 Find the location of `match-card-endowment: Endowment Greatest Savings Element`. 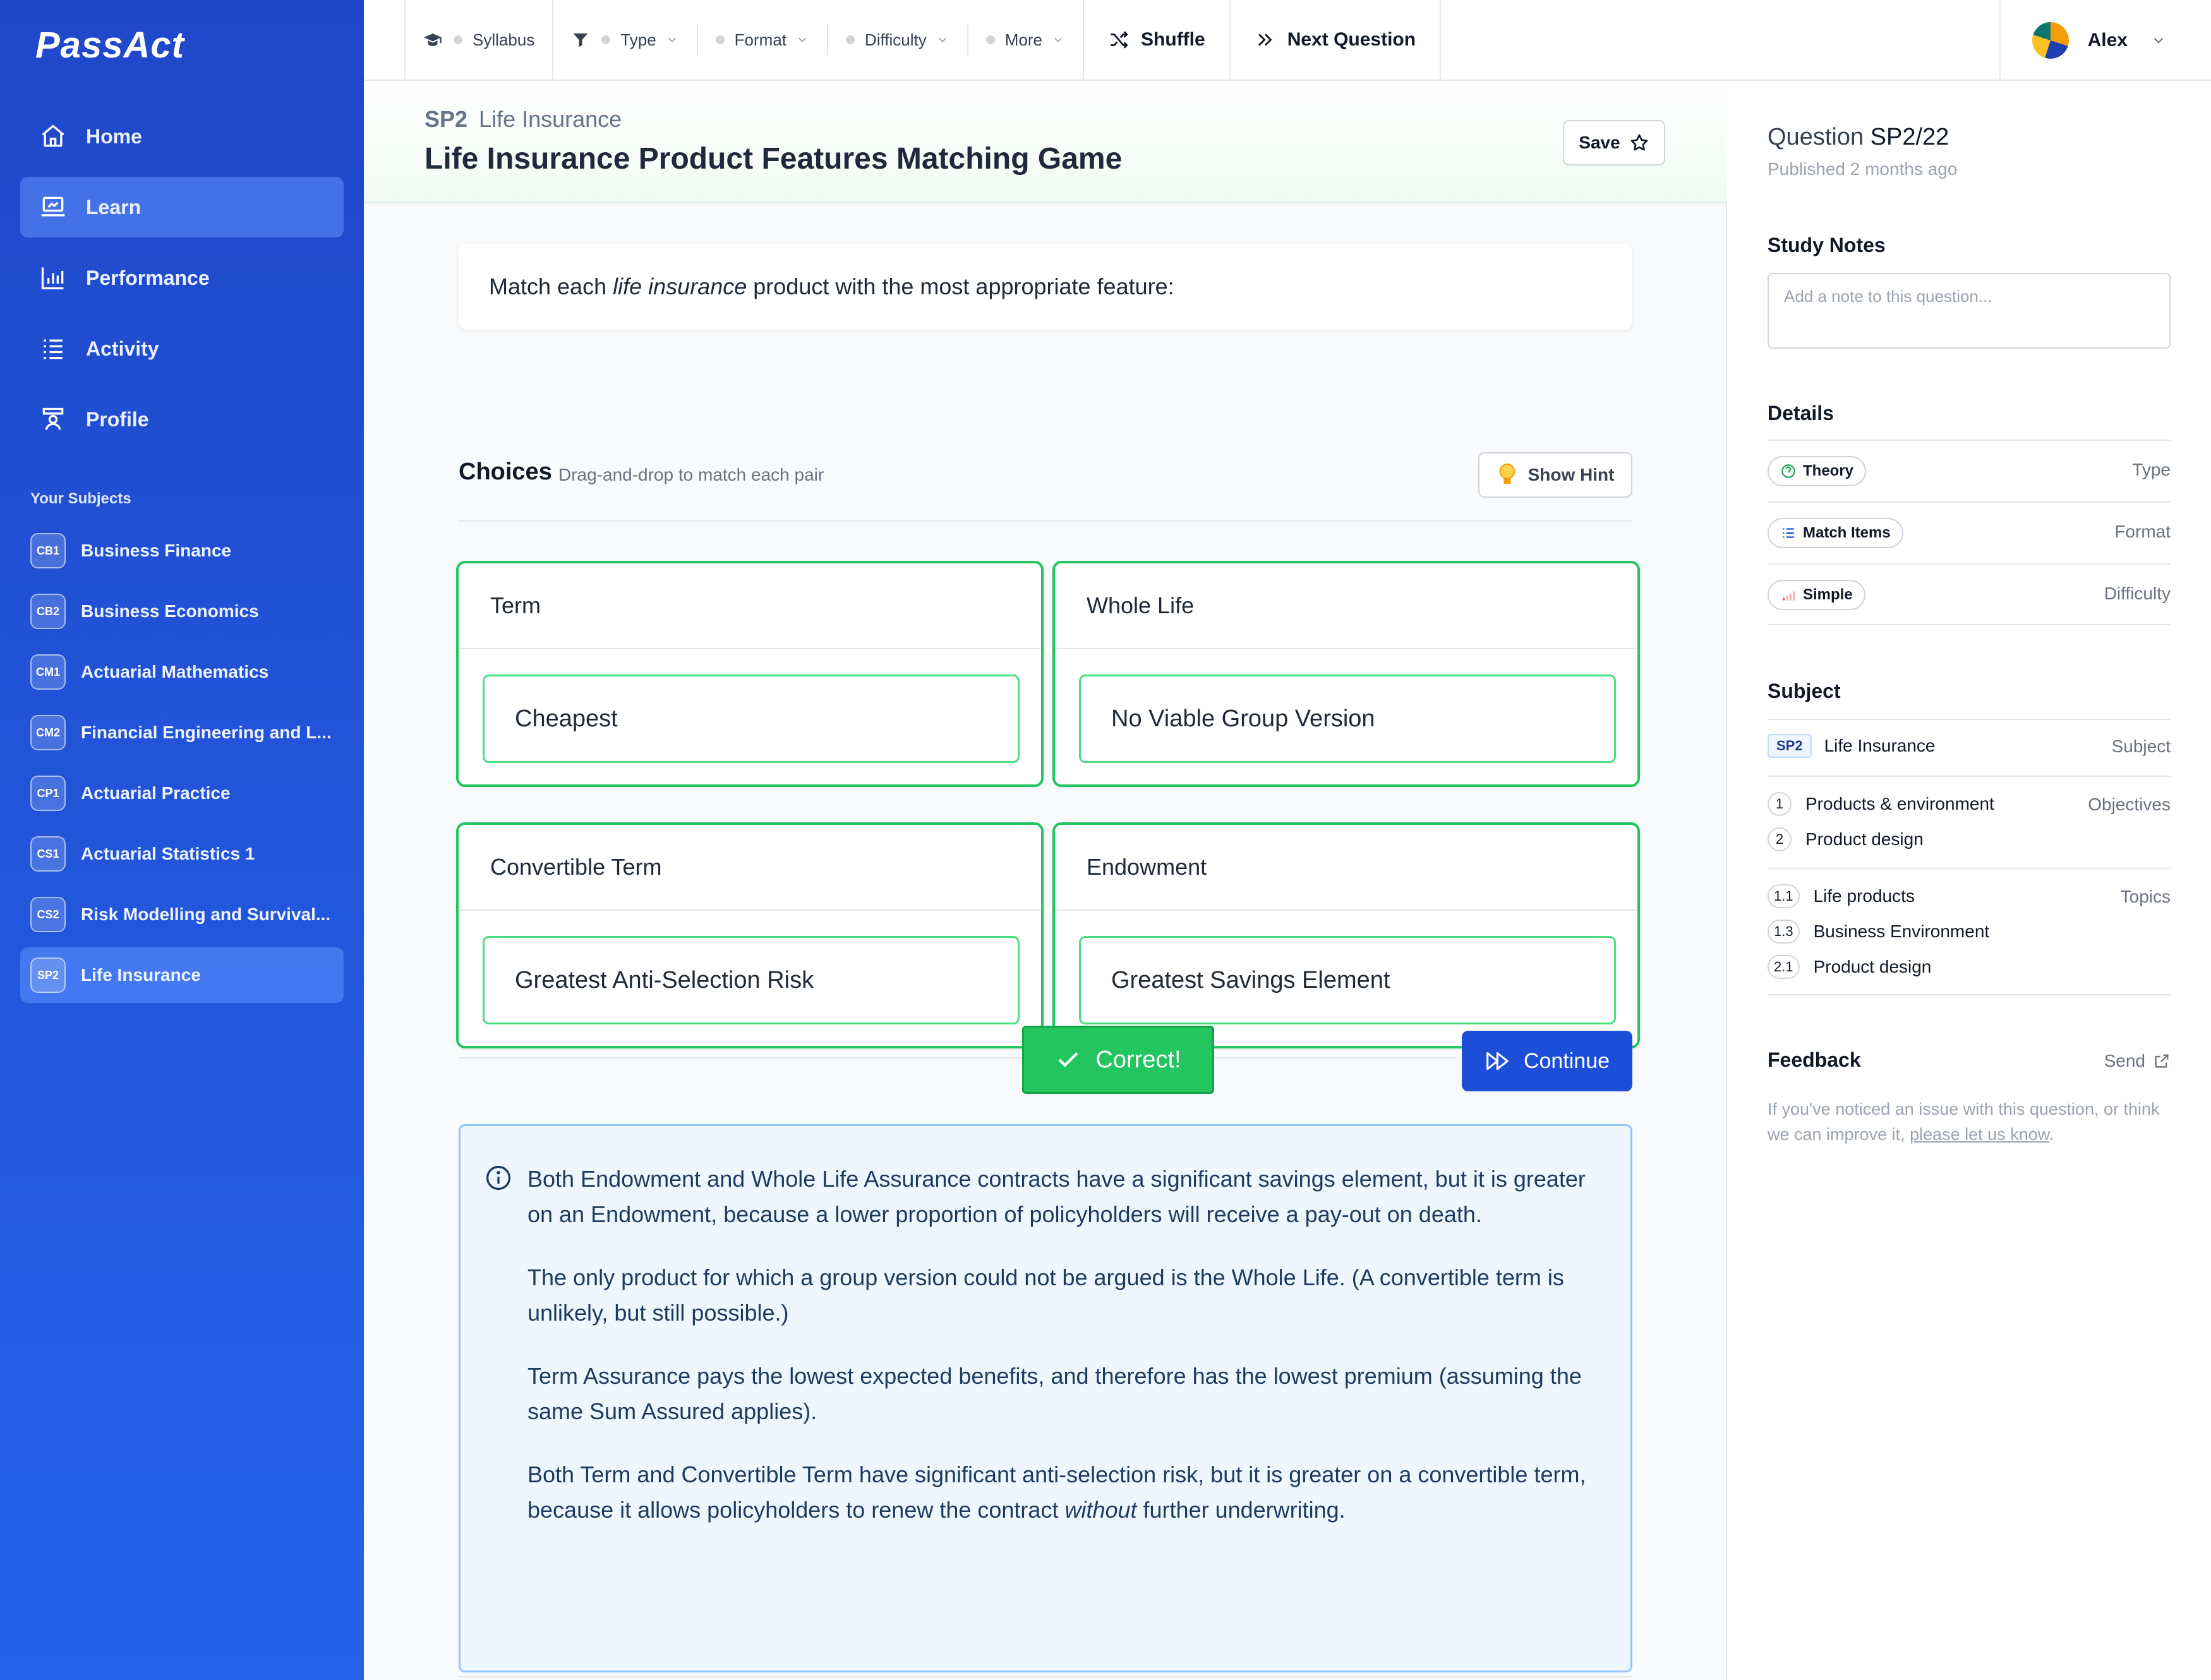

match-card-endowment: Endowment Greatest Savings Element is located at coordinates (1346, 935).